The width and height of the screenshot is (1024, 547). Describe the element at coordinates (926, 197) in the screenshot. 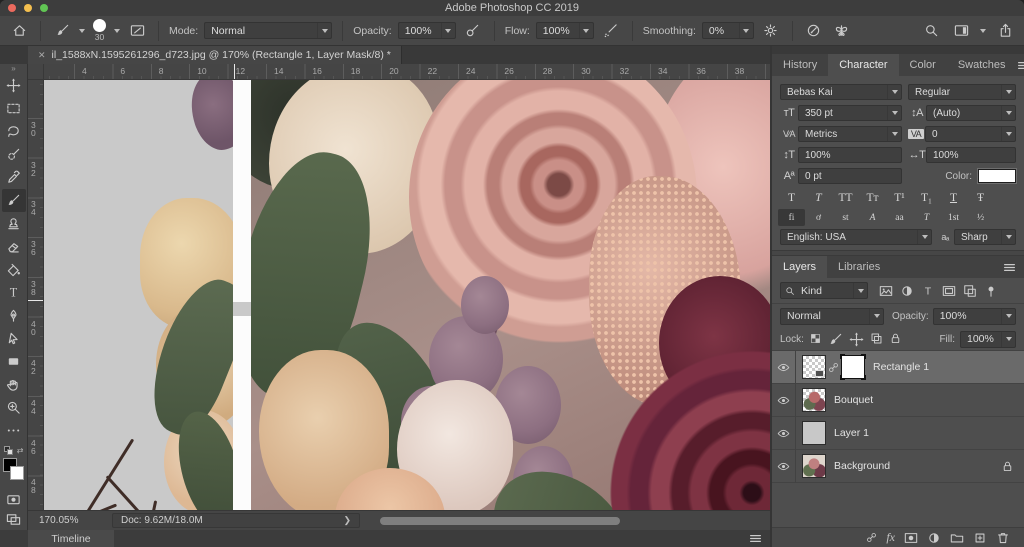

I see `subscript-button: T₁` at that location.